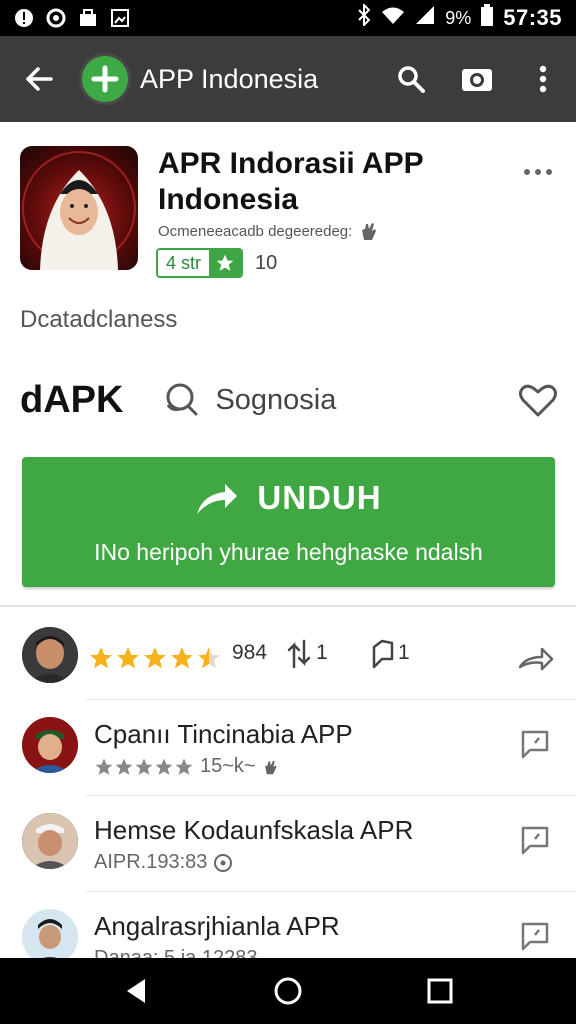 Image resolution: width=576 pixels, height=1024 pixels. I want to click on app-logo, so click(105, 79).